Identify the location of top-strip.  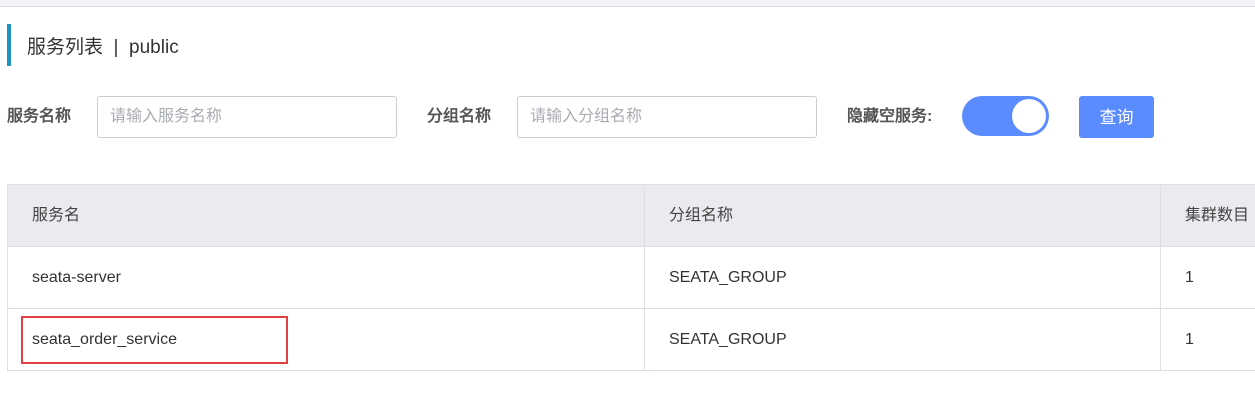
(627, 3).